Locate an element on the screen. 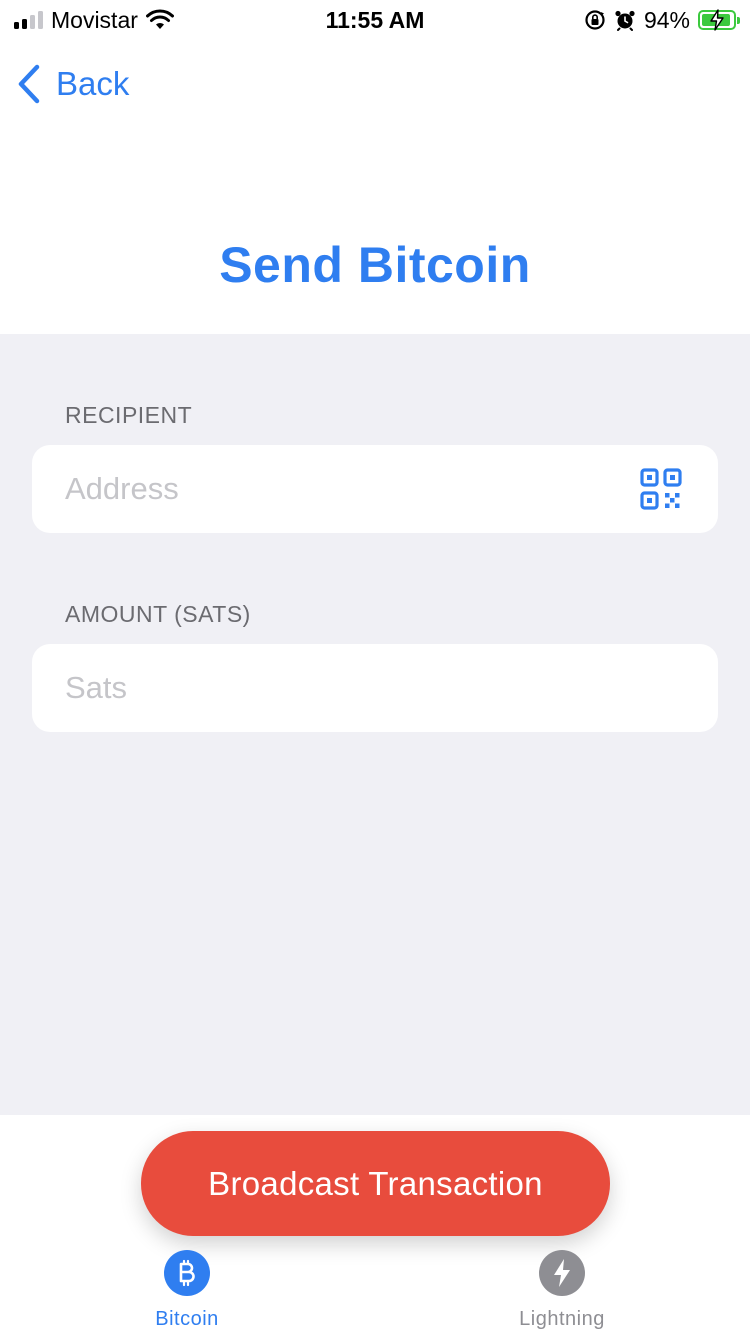 The width and height of the screenshot is (750, 1334). bitcoin-icon is located at coordinates (187, 1273).